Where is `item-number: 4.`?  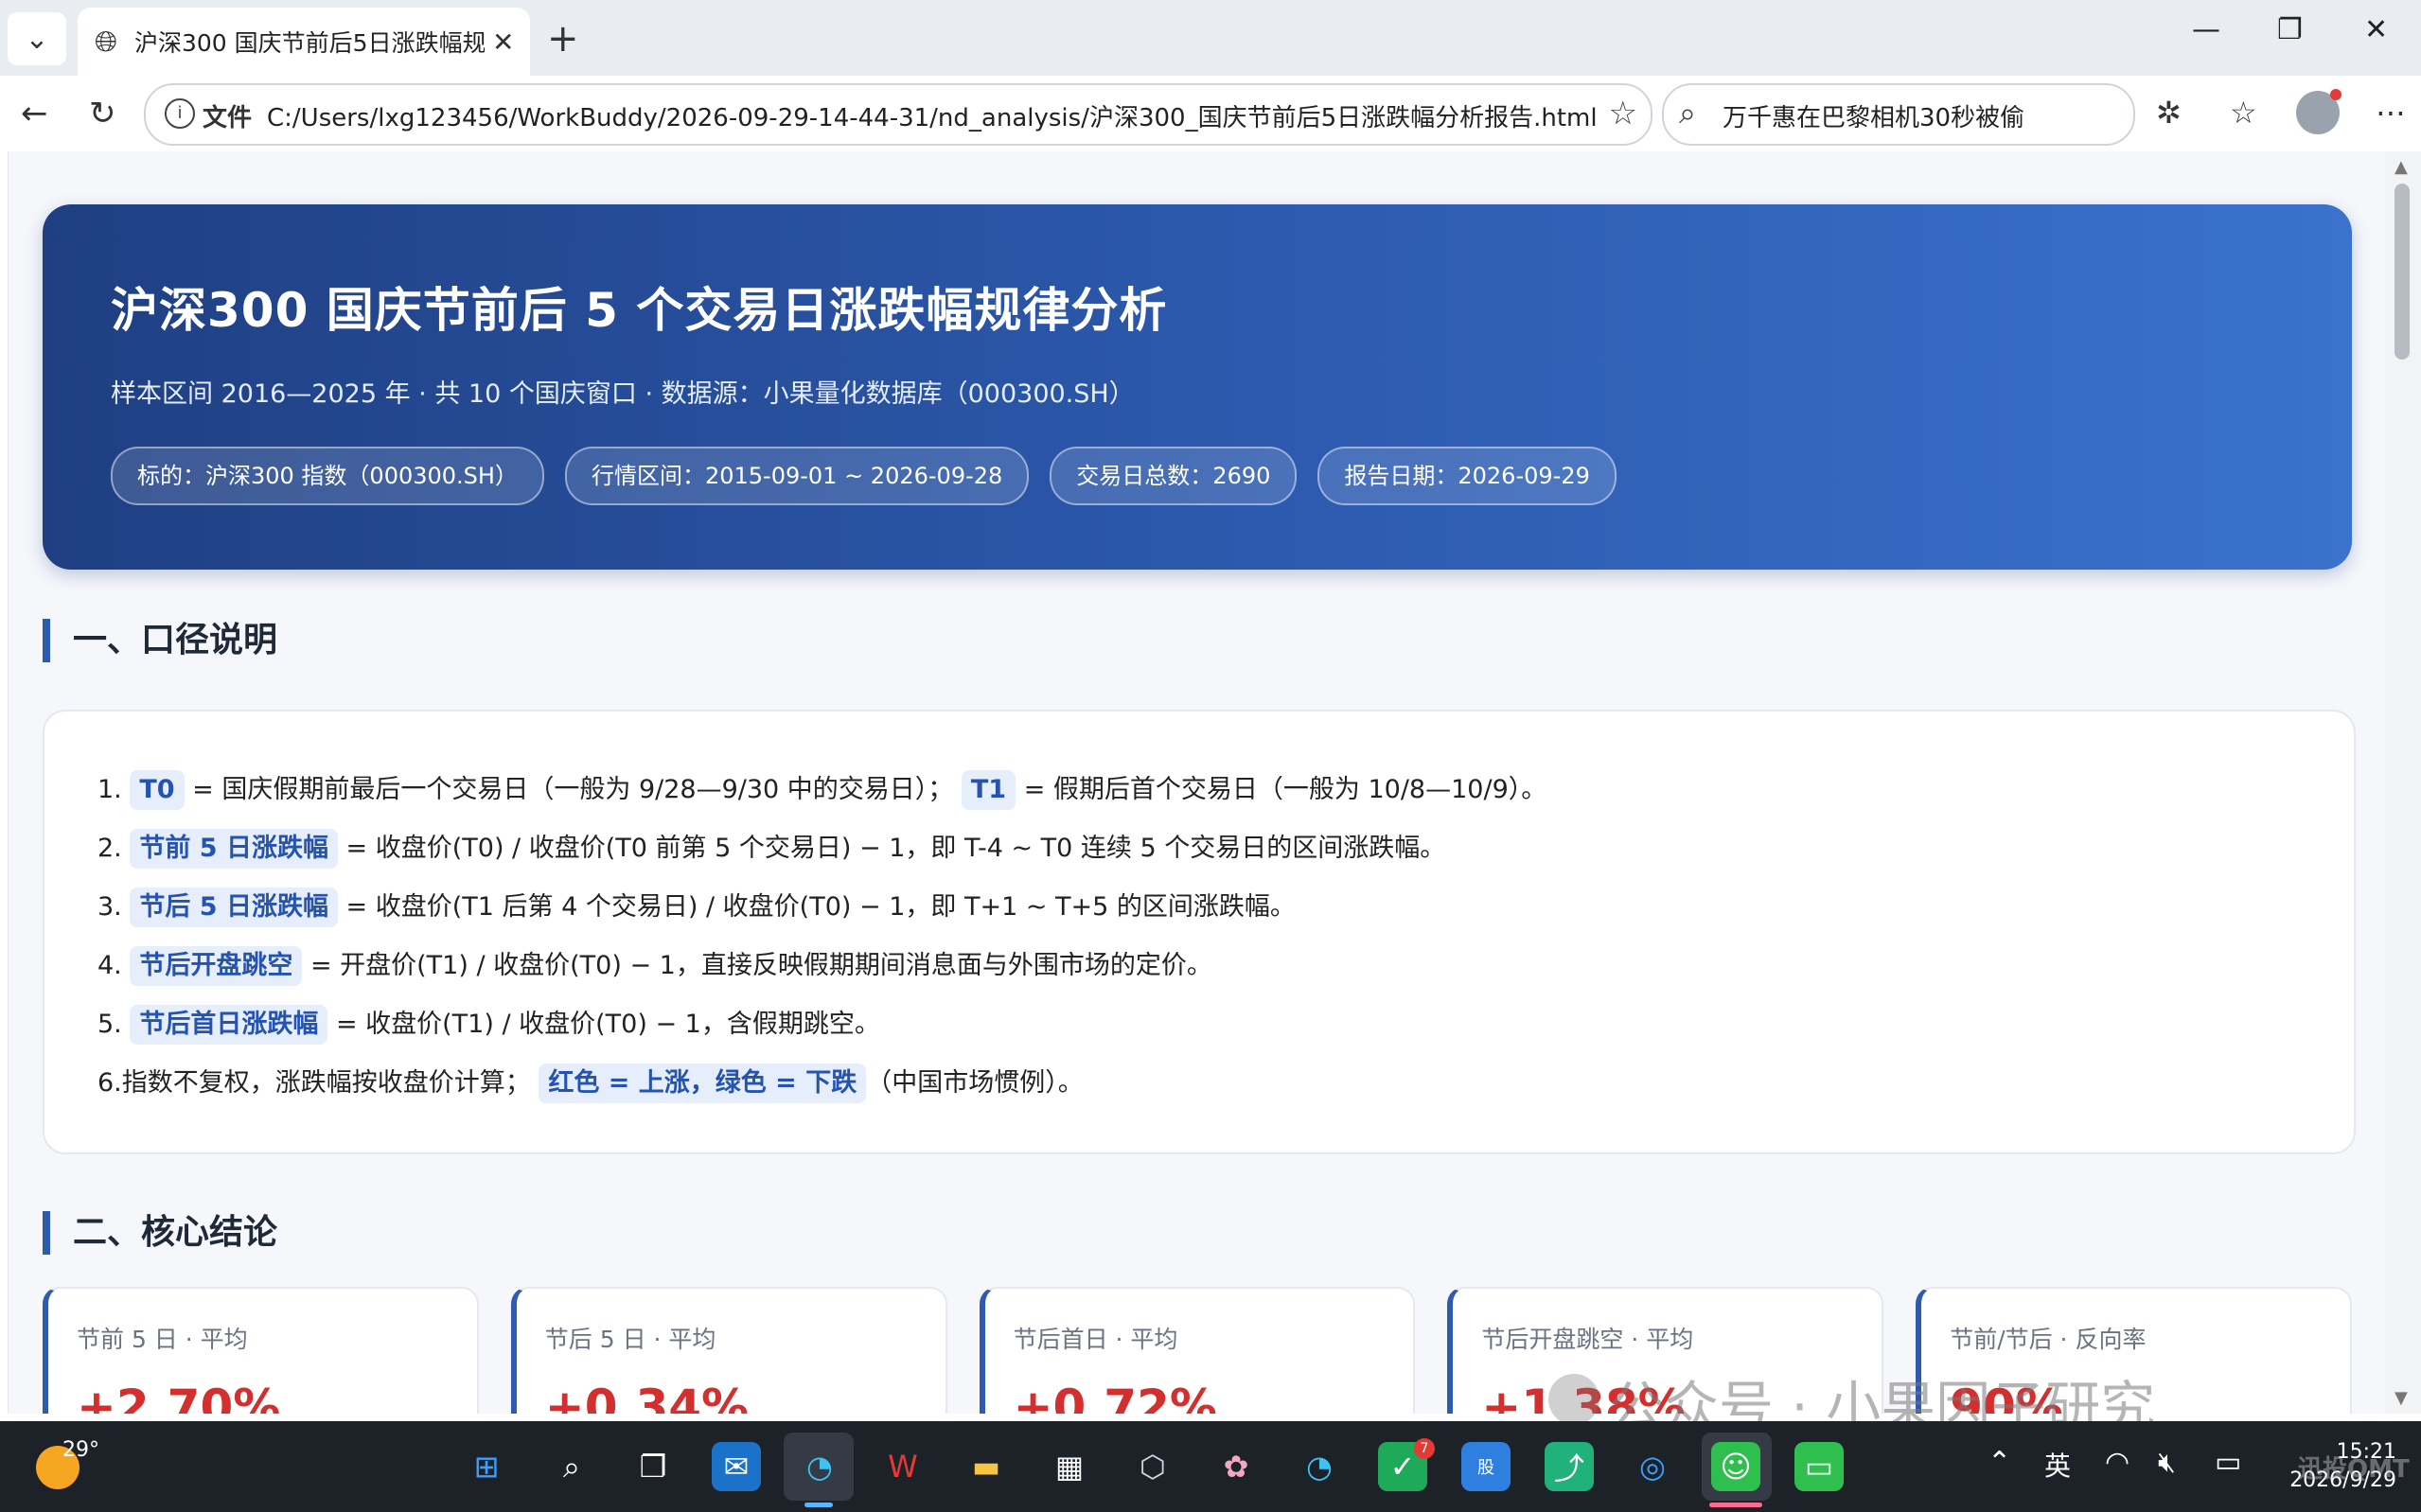 item-number: 4. is located at coordinates (109, 965).